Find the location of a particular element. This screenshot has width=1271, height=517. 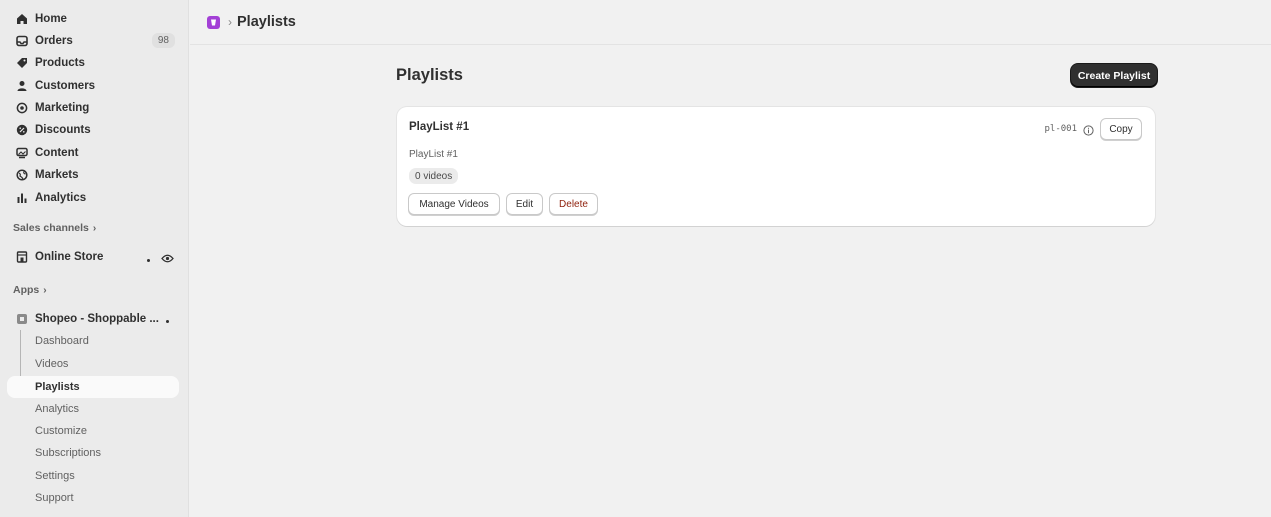

nav-item-analytics: Analytics is located at coordinates (93, 198).